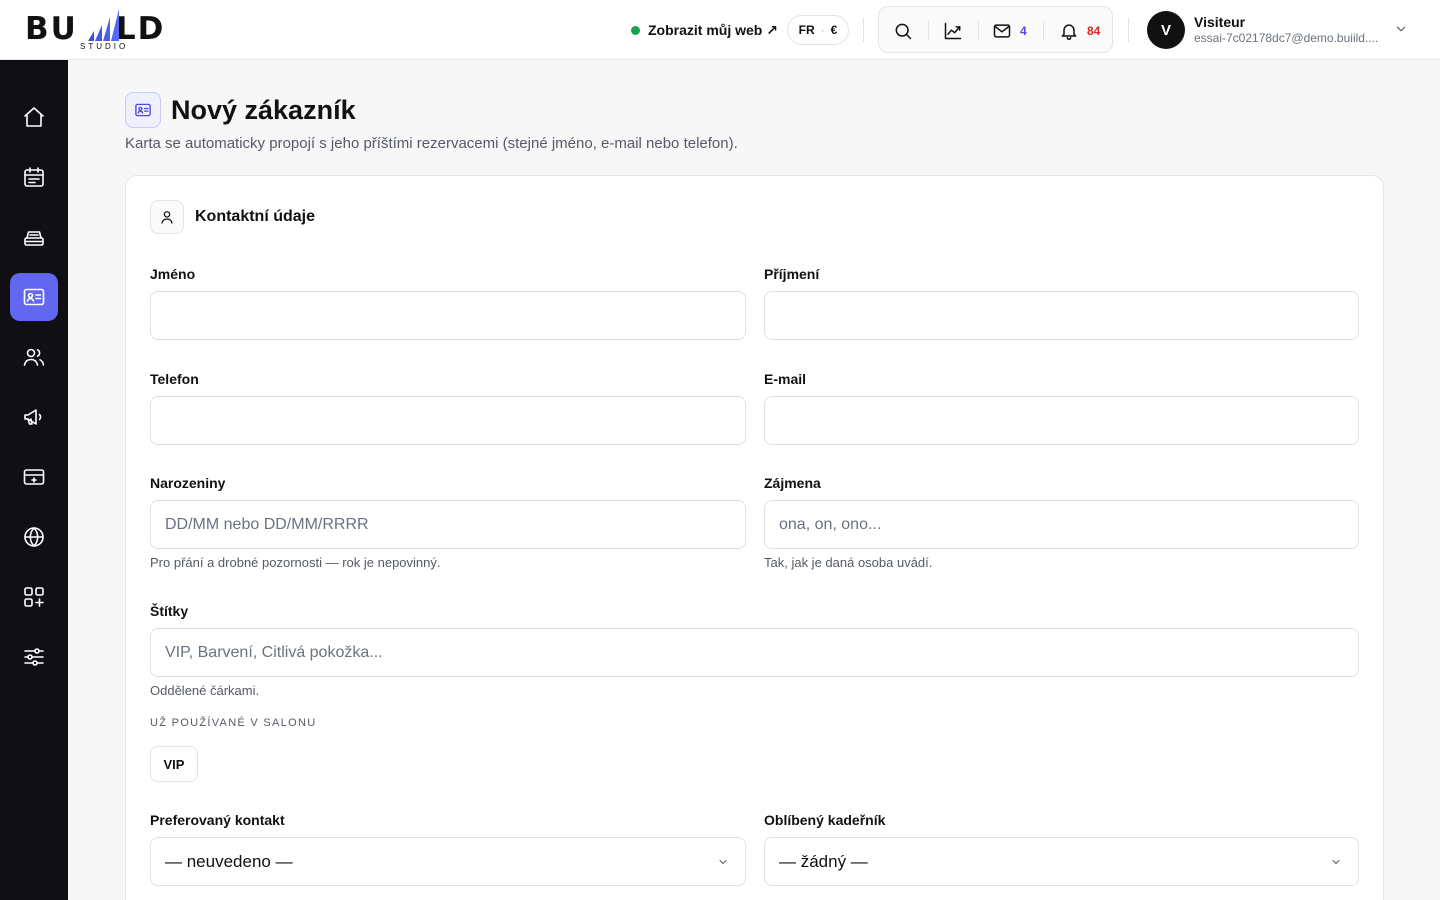 Image resolution: width=1440 pixels, height=900 pixels. I want to click on sidebar, so click(34, 480).